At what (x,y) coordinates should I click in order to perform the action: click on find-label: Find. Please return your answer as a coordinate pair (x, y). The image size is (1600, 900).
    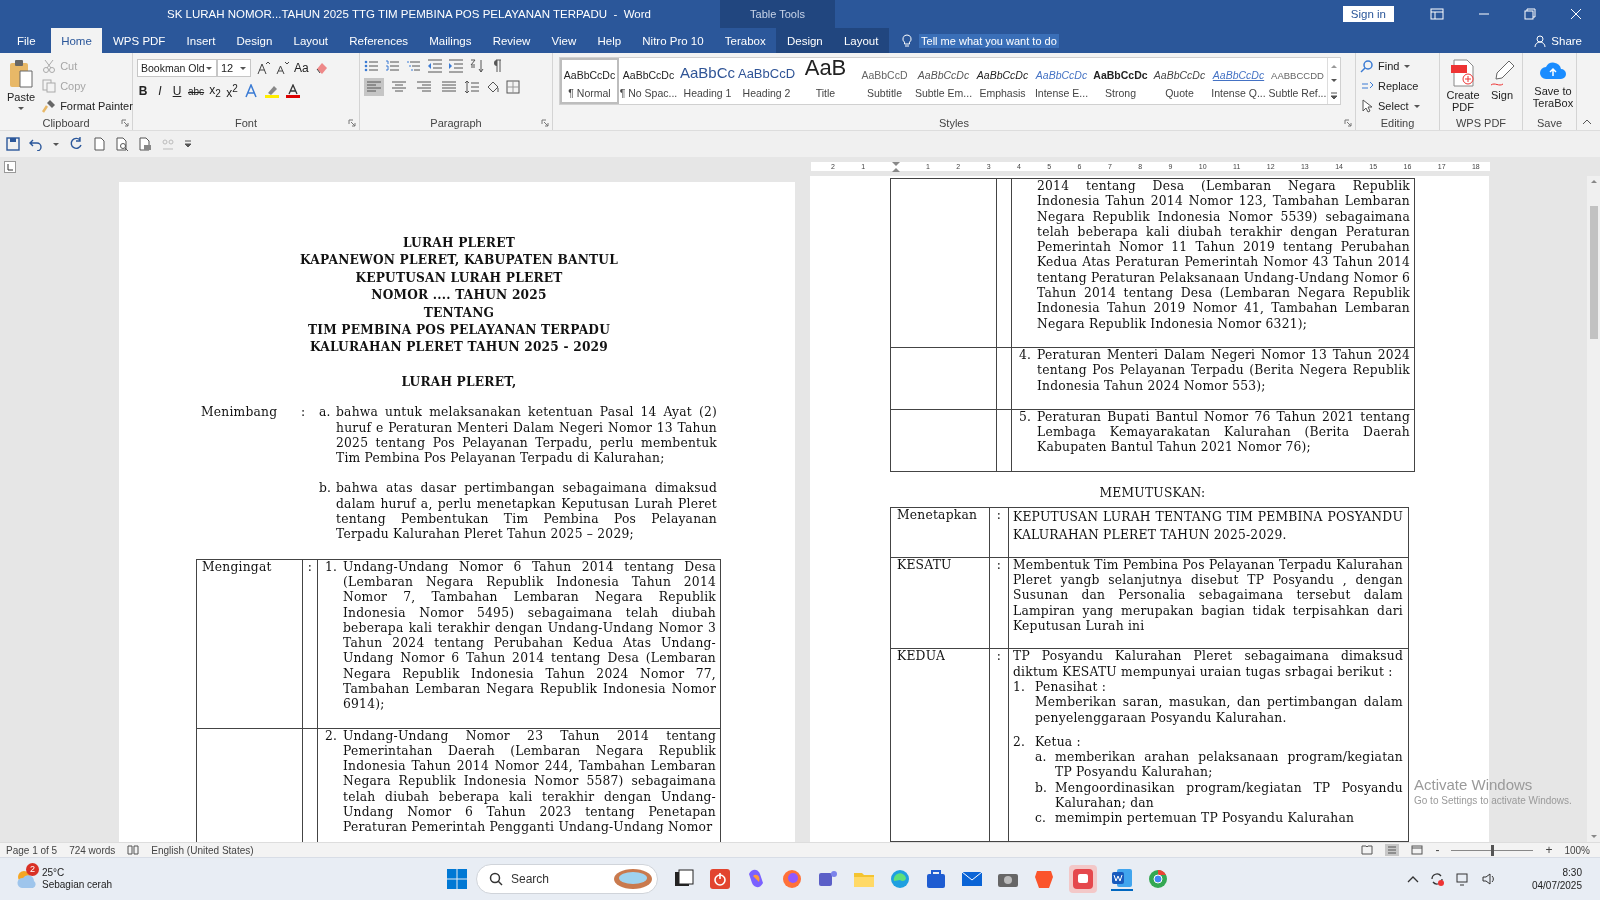
    Looking at the image, I should click on (1389, 66).